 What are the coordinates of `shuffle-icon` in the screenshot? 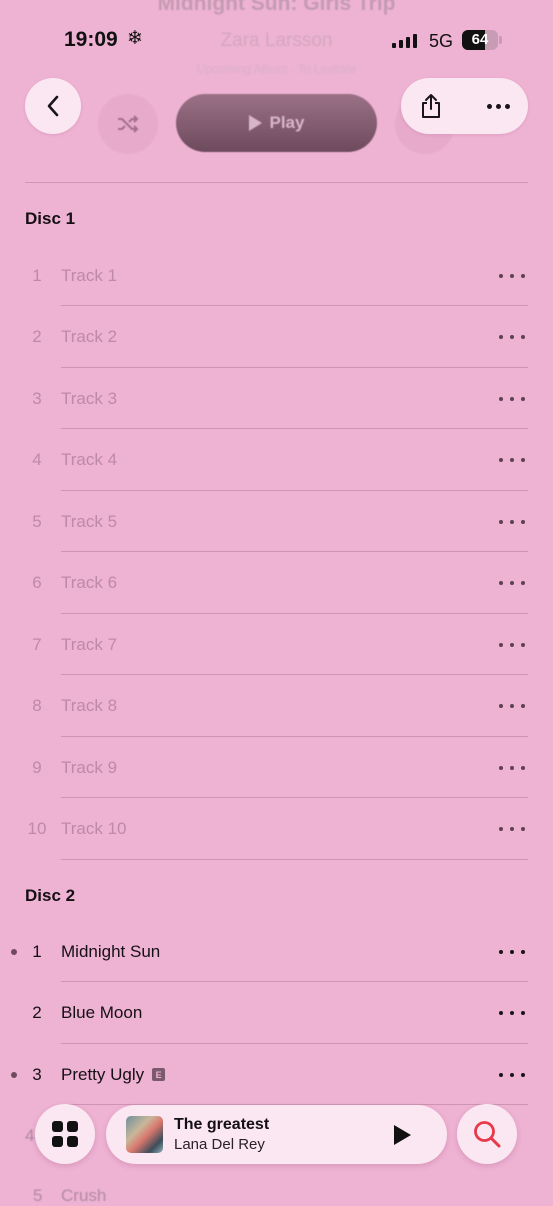 It's located at (128, 124).